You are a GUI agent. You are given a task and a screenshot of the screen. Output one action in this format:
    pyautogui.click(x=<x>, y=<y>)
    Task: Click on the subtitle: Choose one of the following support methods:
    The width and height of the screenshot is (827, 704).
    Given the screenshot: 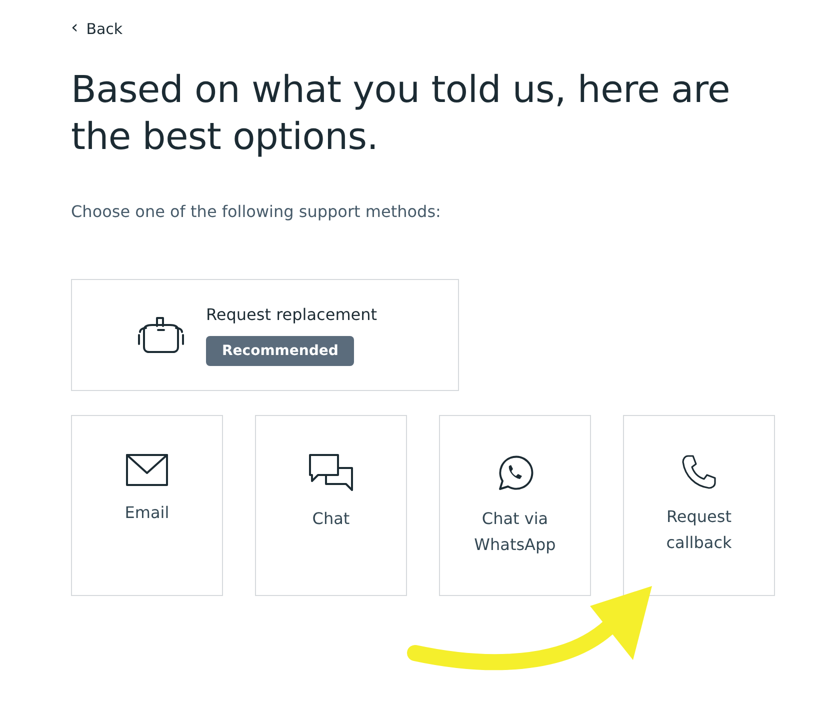 What is the action you would take?
    pyautogui.click(x=256, y=211)
    